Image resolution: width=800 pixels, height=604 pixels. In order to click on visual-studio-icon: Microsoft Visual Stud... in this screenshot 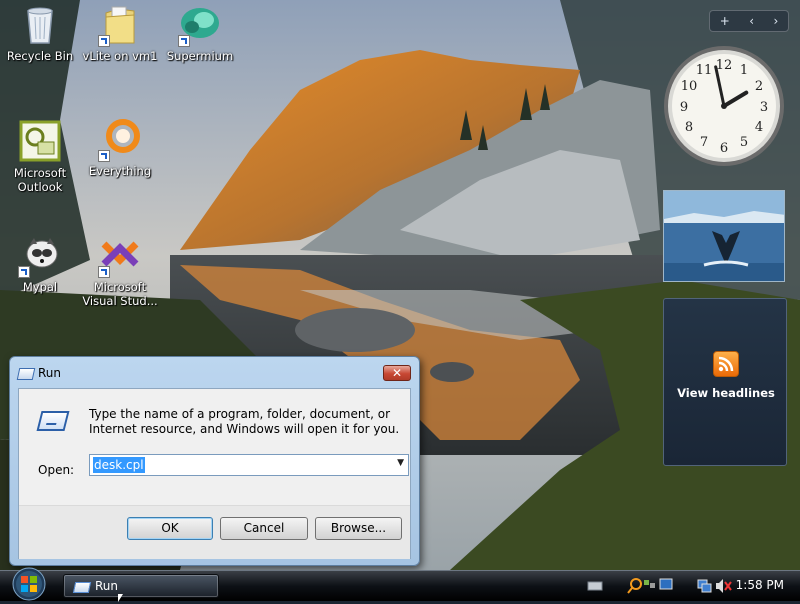, I will do `click(120, 271)`.